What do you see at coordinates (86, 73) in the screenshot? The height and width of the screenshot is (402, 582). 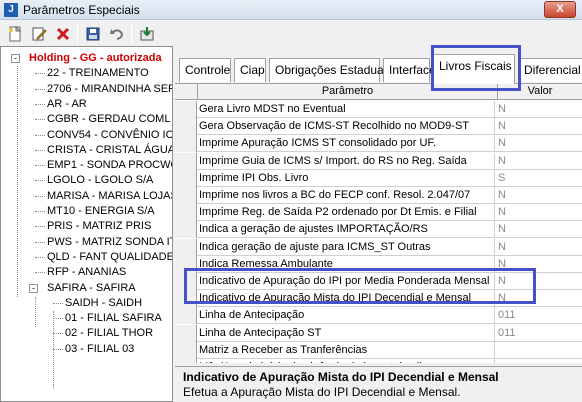 I see `tree-item: 22 - TREINAMENTO` at bounding box center [86, 73].